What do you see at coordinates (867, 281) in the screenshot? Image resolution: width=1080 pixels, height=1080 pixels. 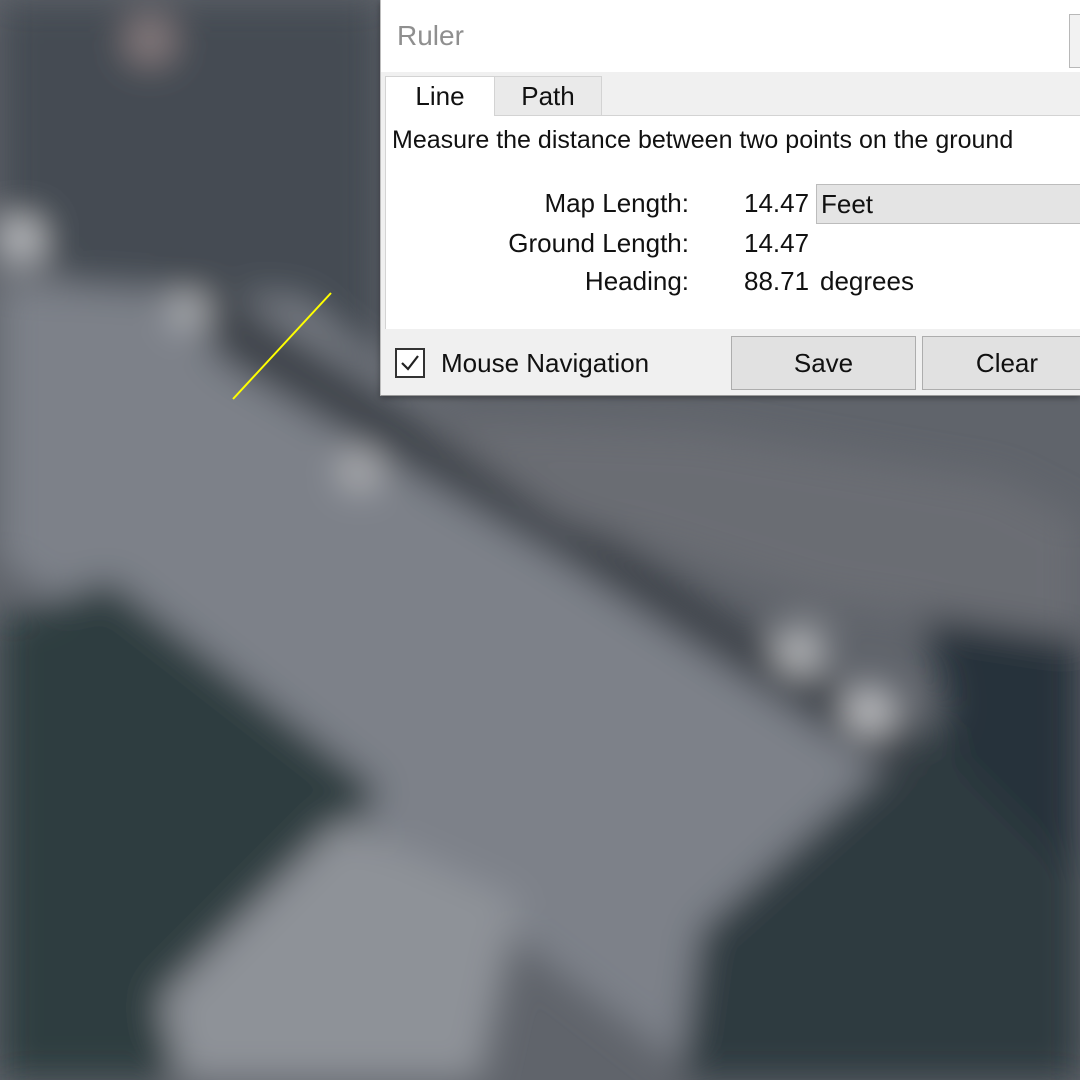 I see `heading-unit: degrees` at bounding box center [867, 281].